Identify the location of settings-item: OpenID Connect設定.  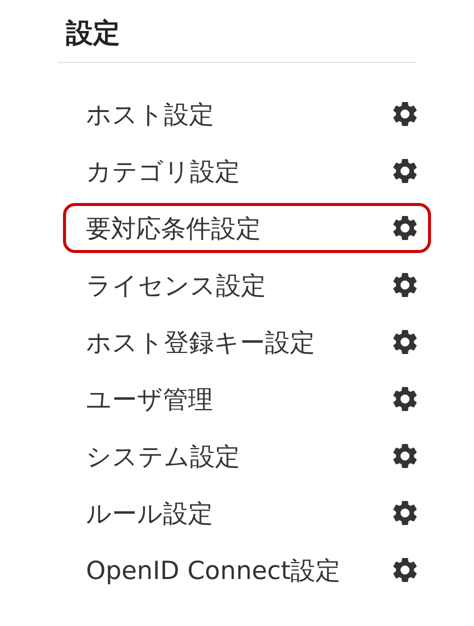
(247, 570).